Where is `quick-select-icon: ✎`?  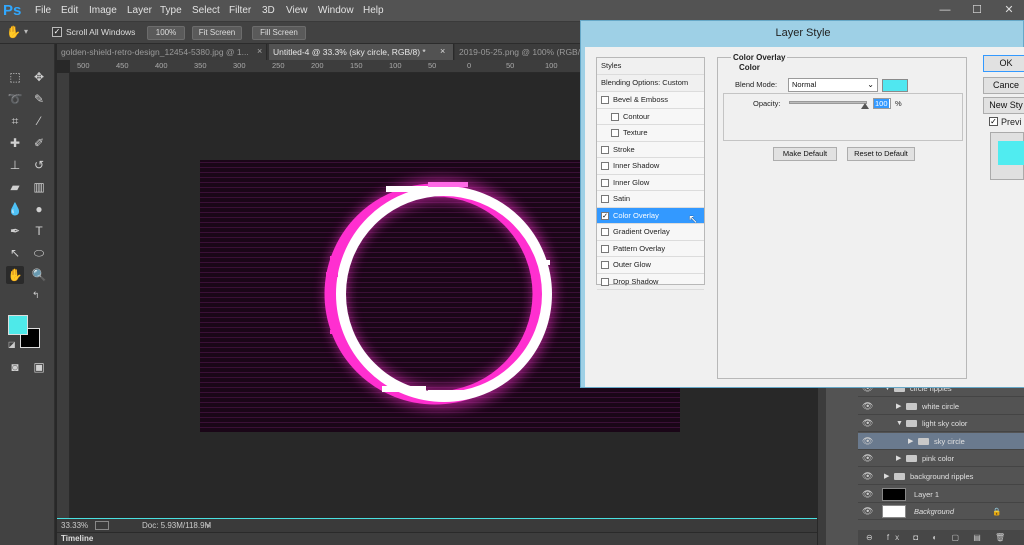 quick-select-icon: ✎ is located at coordinates (39, 99).